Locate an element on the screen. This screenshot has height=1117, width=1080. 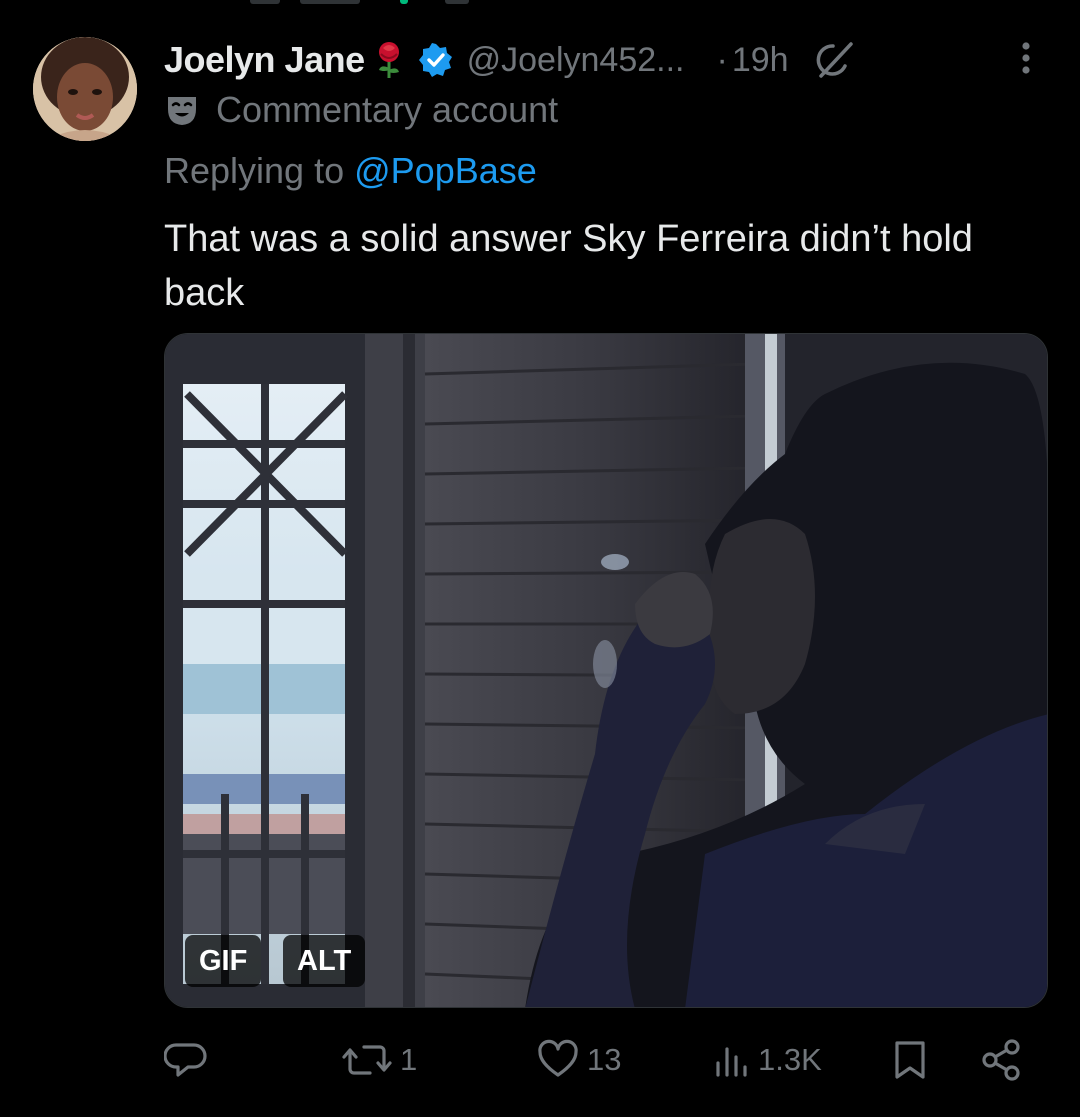
views-button: 1.3K is located at coordinates (767, 1060).